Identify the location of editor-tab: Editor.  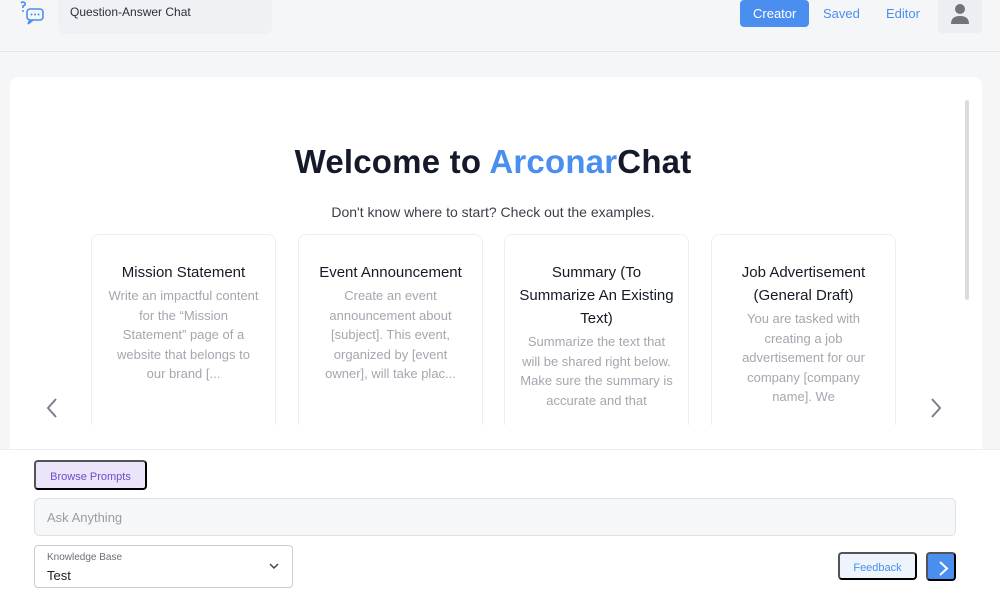
(903, 13).